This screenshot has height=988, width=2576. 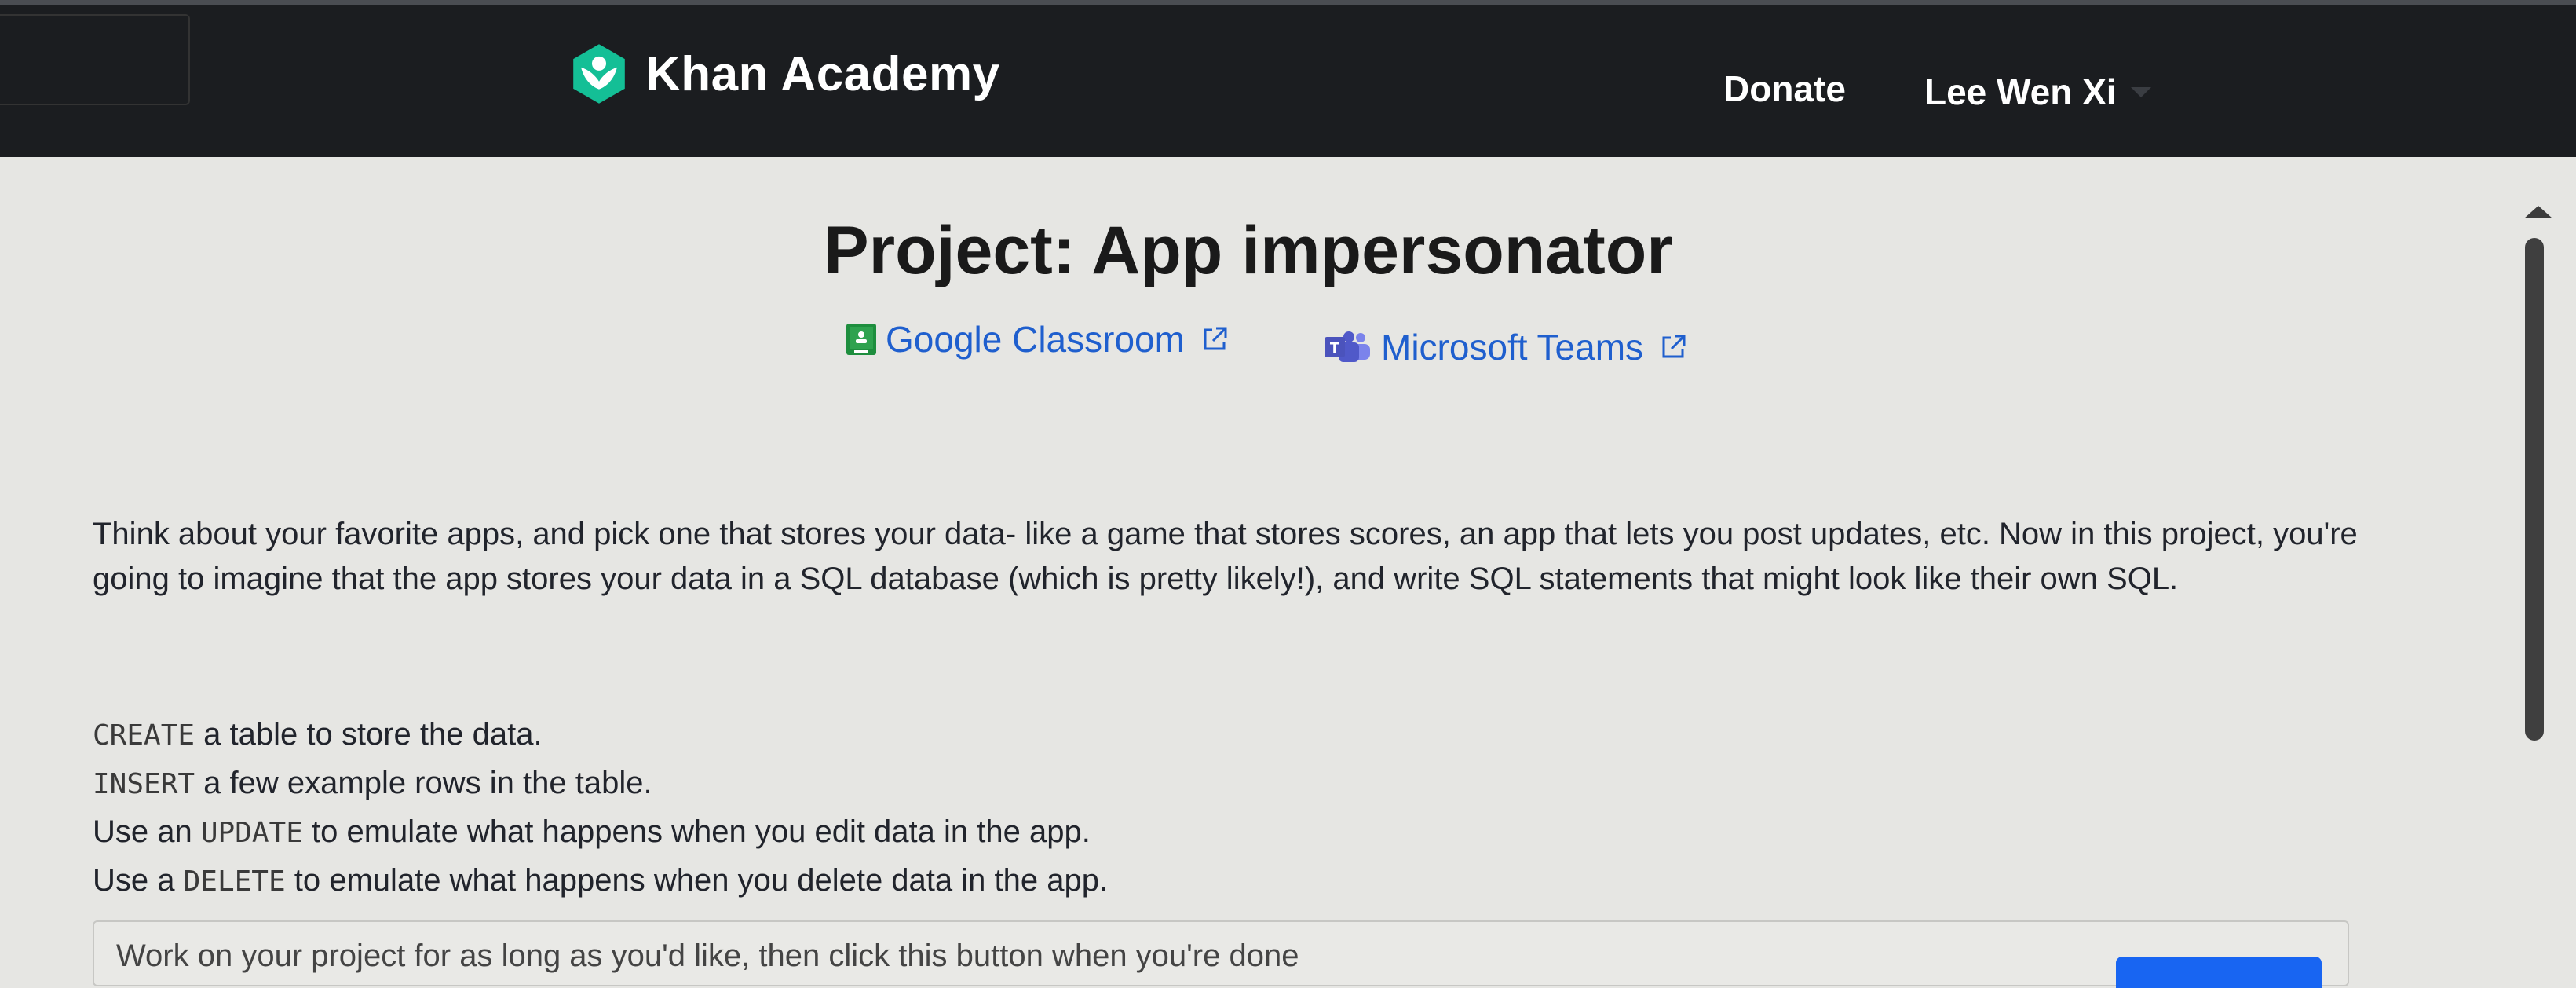 I want to click on microsoft-teams-label: Microsoft Teams, so click(x=1513, y=347).